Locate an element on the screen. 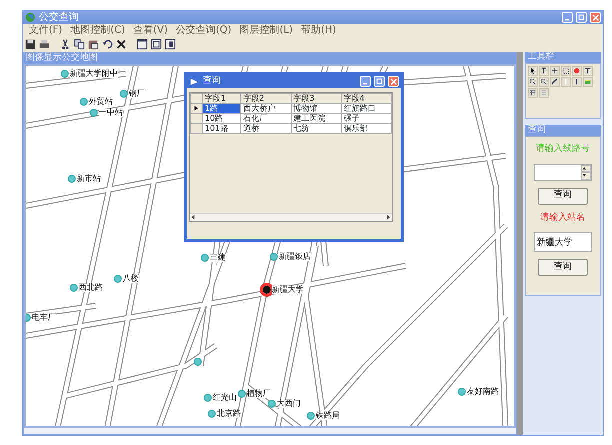 The image size is (612, 445). stop-label: 新疆饭店 is located at coordinates (295, 257).